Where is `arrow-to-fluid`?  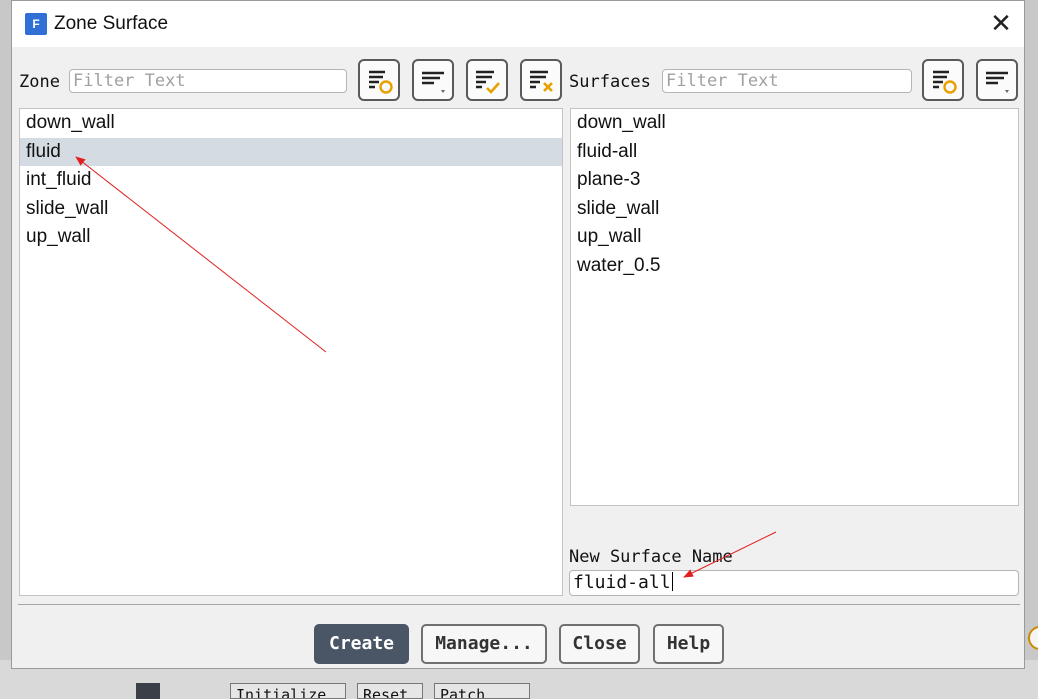 arrow-to-fluid is located at coordinates (201, 254).